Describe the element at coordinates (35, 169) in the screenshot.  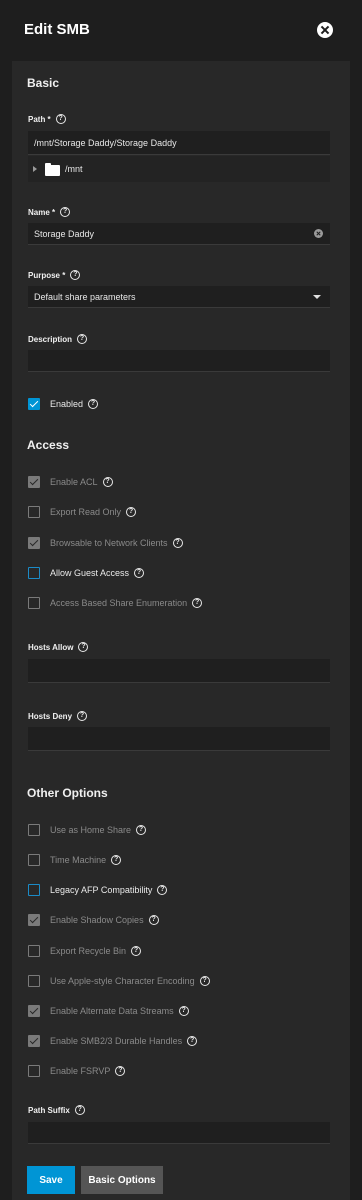
I see `expand-arrow-icon` at that location.